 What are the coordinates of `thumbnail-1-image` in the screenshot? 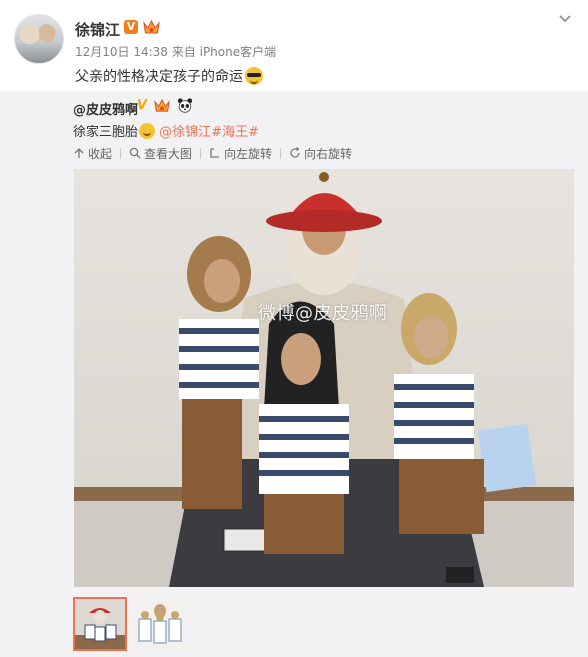 It's located at (100, 624).